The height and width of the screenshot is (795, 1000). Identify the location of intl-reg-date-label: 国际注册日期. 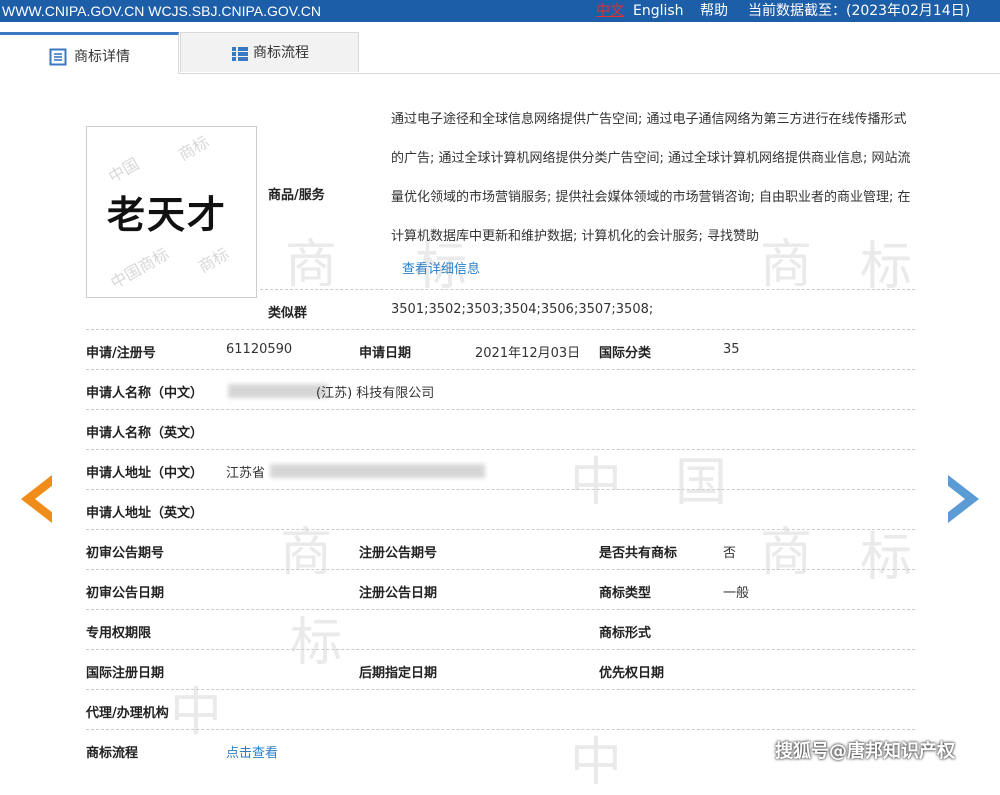
(125, 673).